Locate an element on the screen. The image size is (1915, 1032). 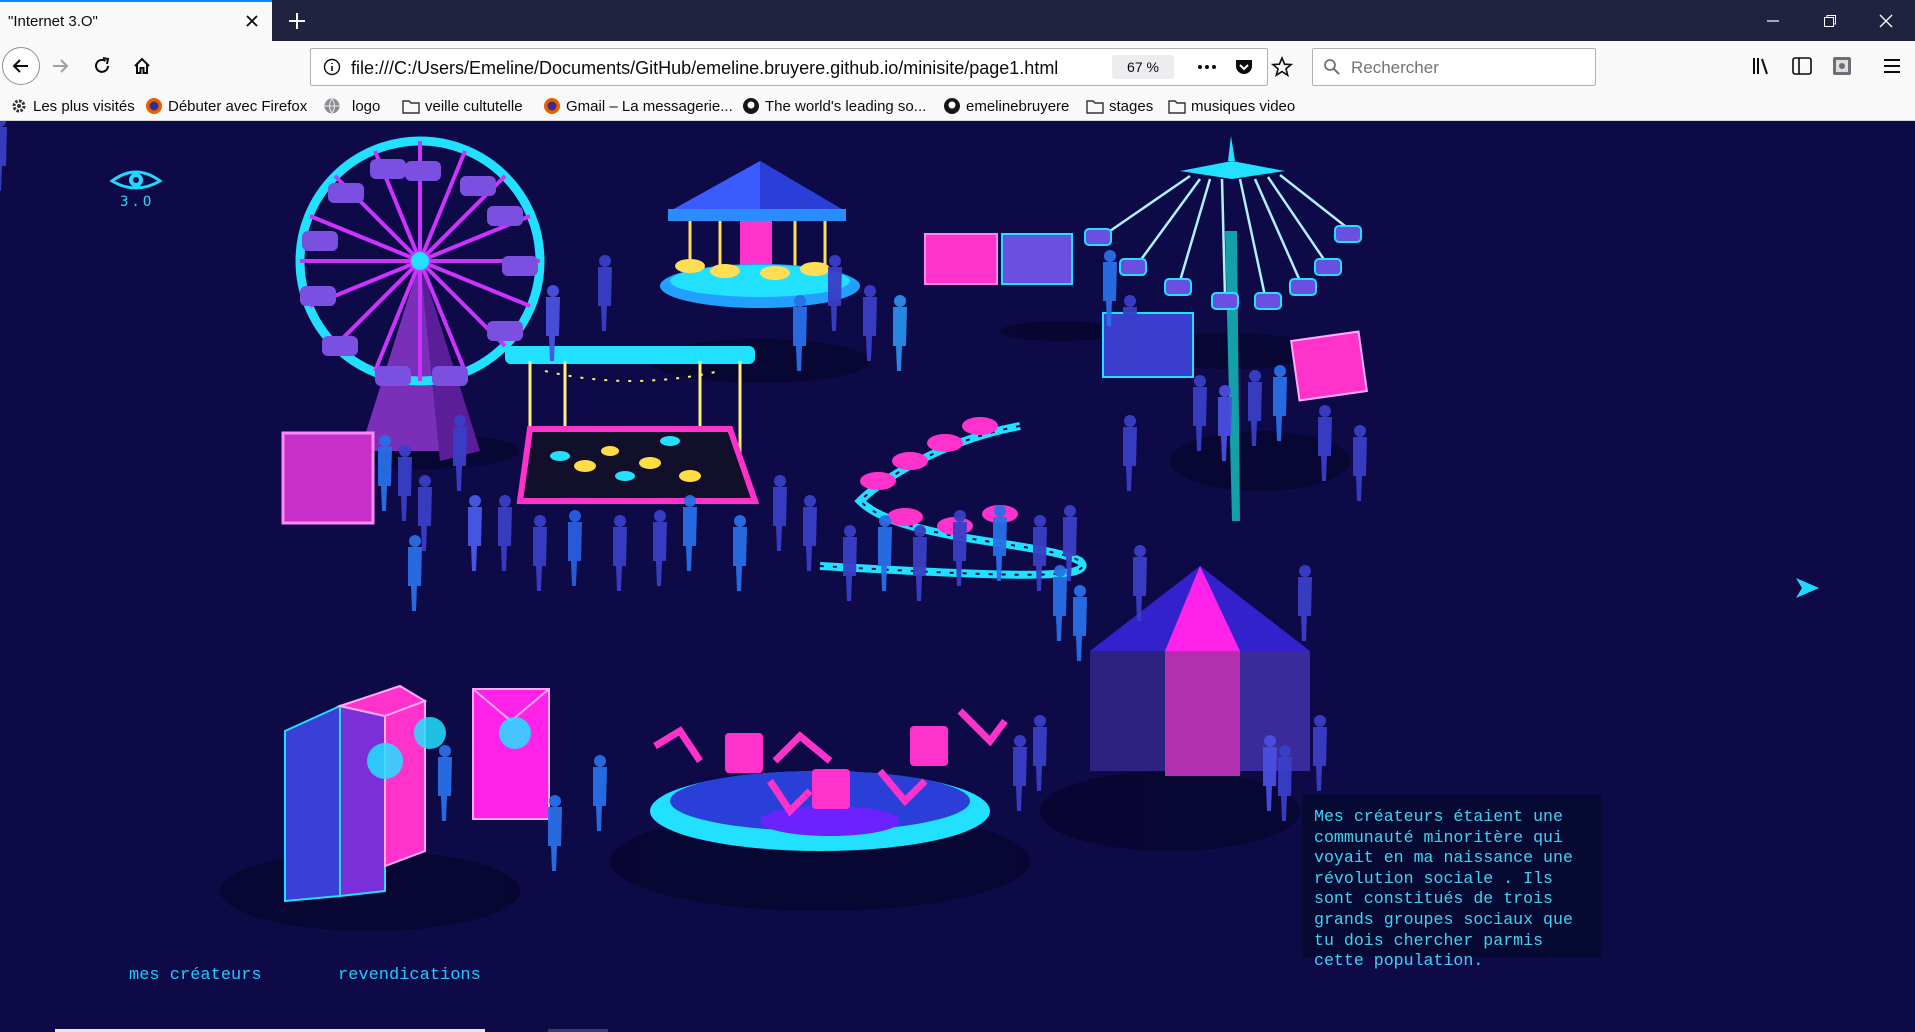
bookmark-label: emelinebruyere is located at coordinates (1018, 106).